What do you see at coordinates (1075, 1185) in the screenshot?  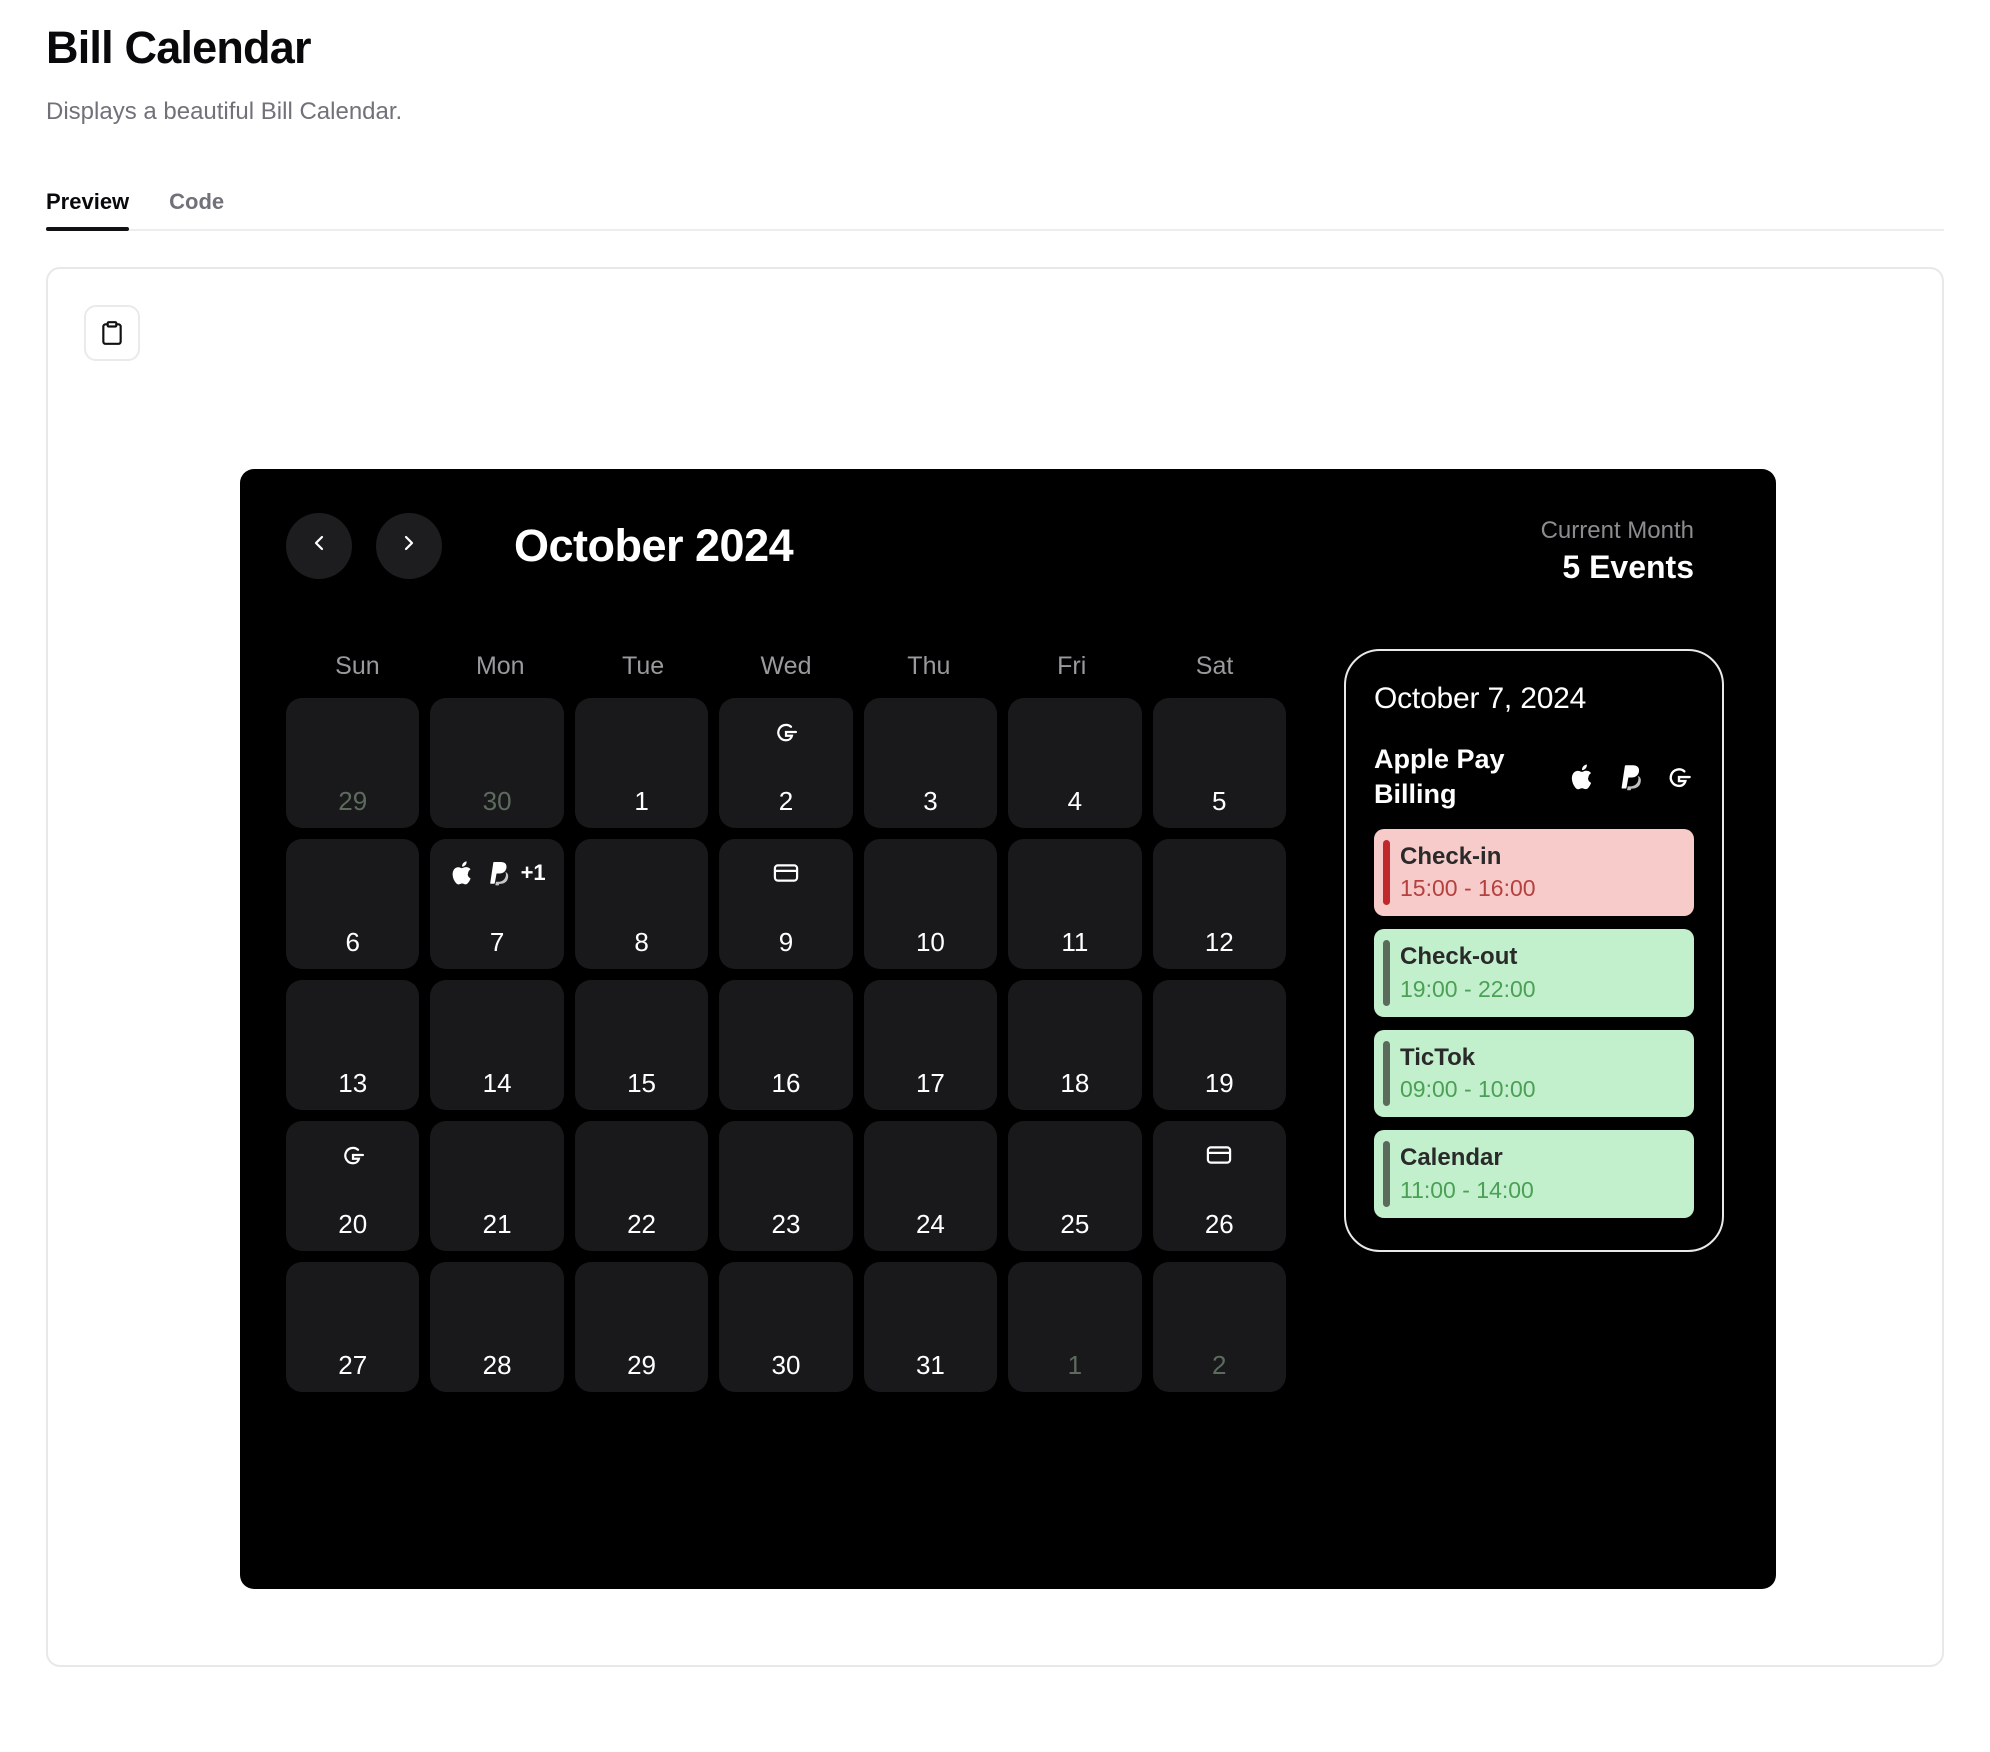 I see `calendar-day-cell: 25` at bounding box center [1075, 1185].